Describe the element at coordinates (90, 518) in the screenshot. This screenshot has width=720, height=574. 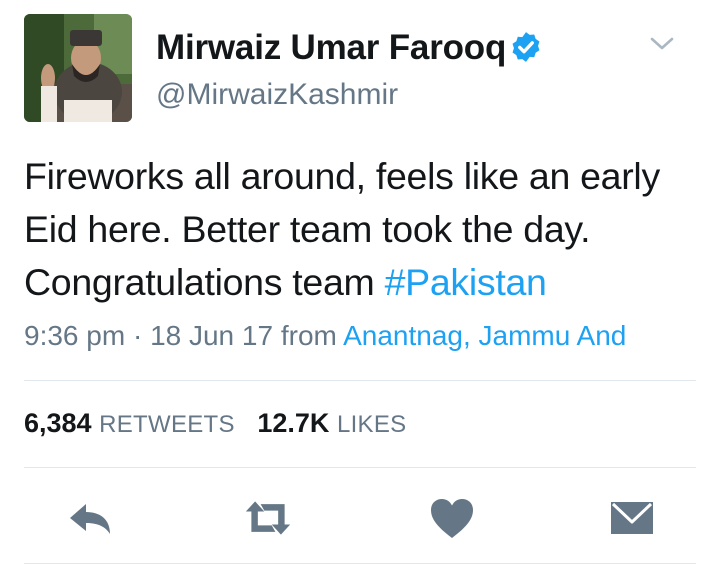
I see `reply-icon` at that location.